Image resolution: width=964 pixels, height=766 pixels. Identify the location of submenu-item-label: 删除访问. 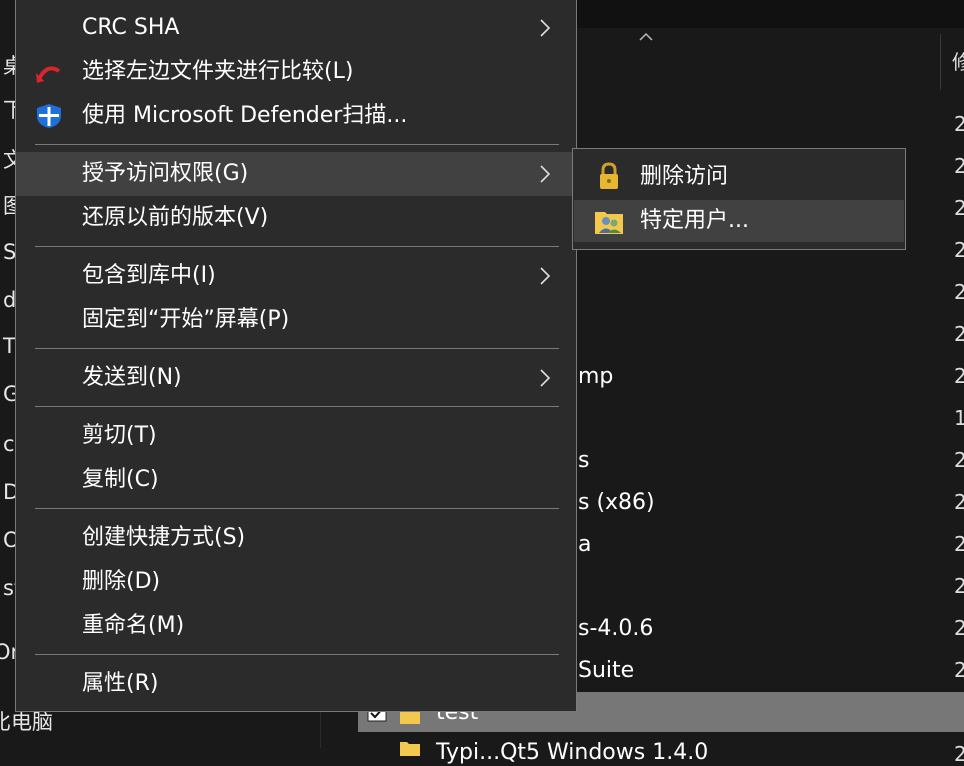
(684, 176).